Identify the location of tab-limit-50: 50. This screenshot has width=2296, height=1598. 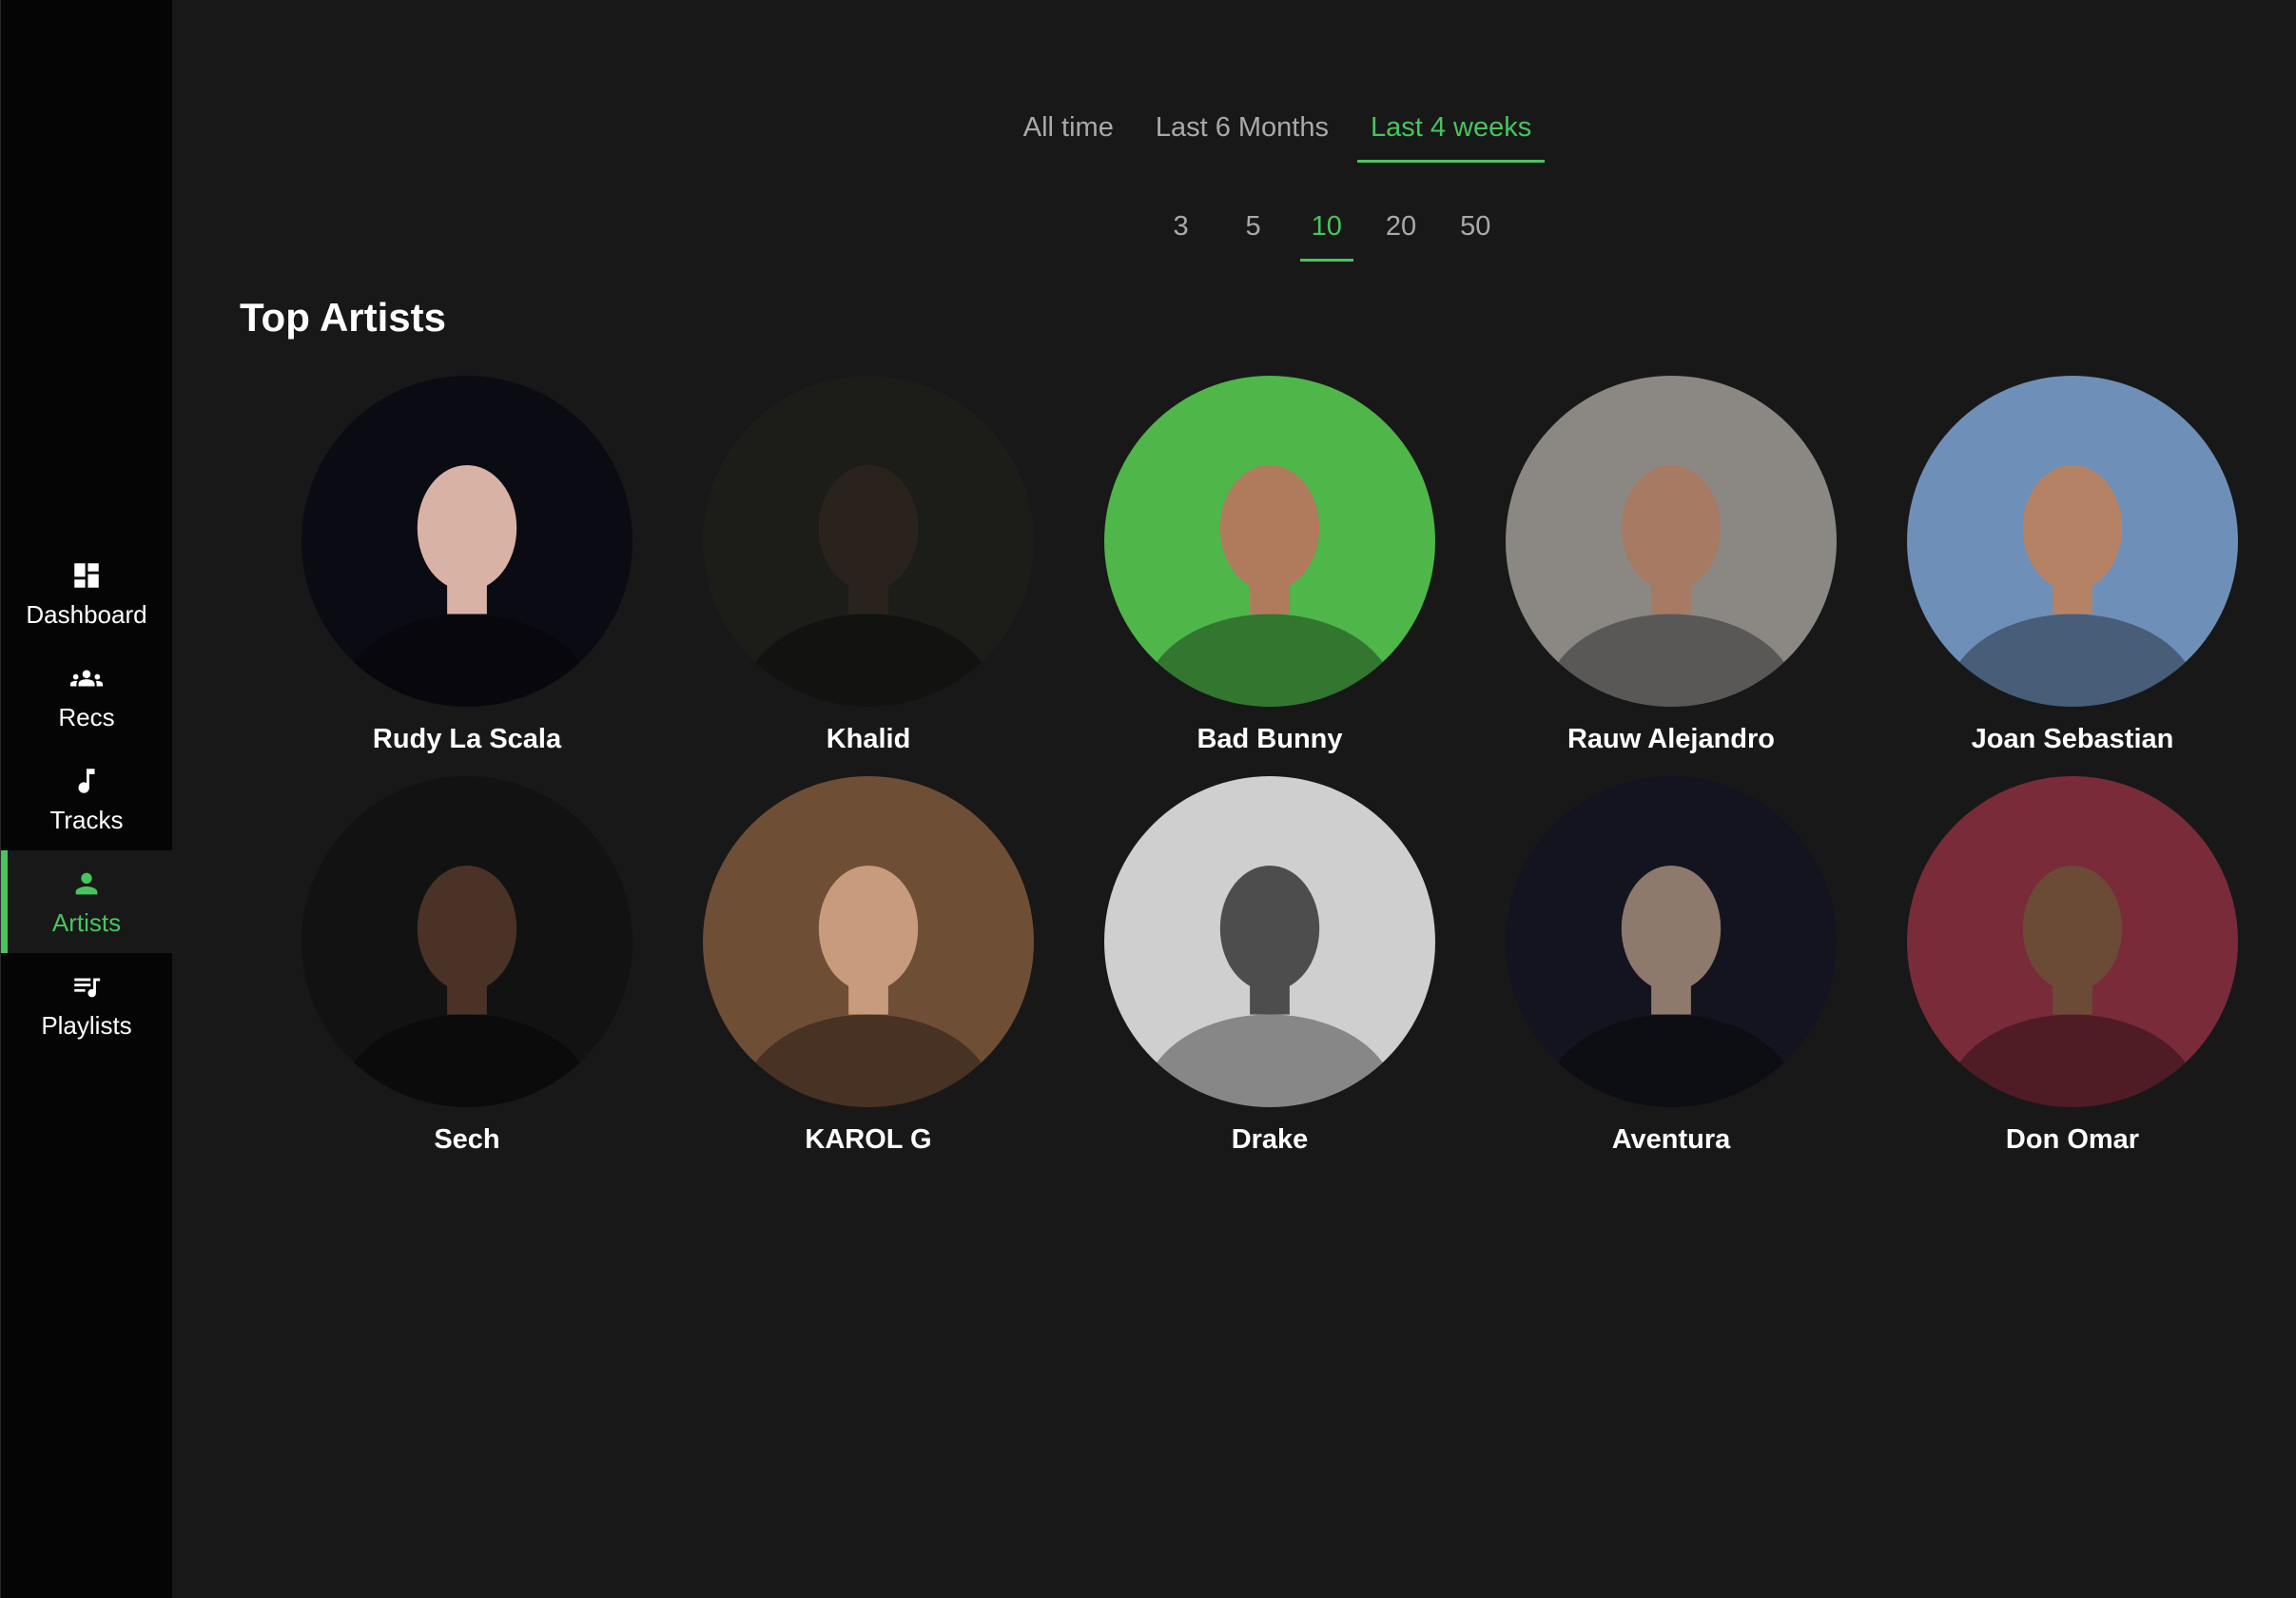
(1475, 234).